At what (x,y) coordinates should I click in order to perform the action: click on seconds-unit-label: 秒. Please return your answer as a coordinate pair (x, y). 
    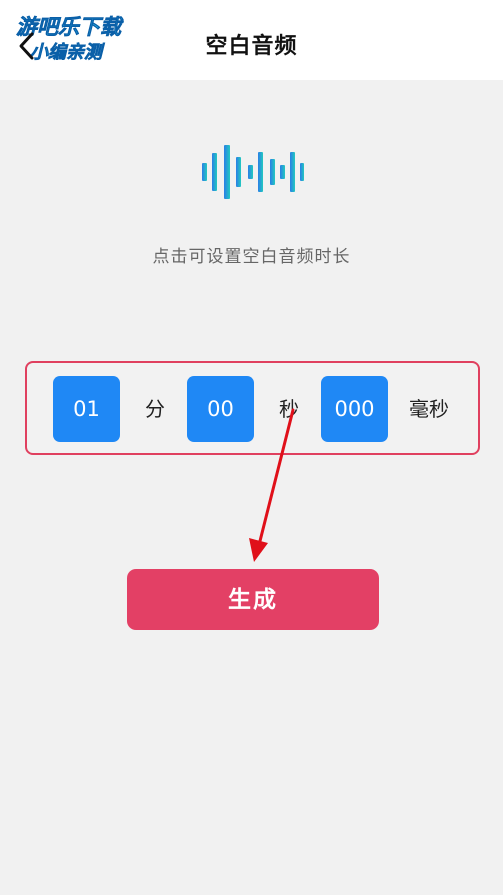
    Looking at the image, I should click on (289, 409).